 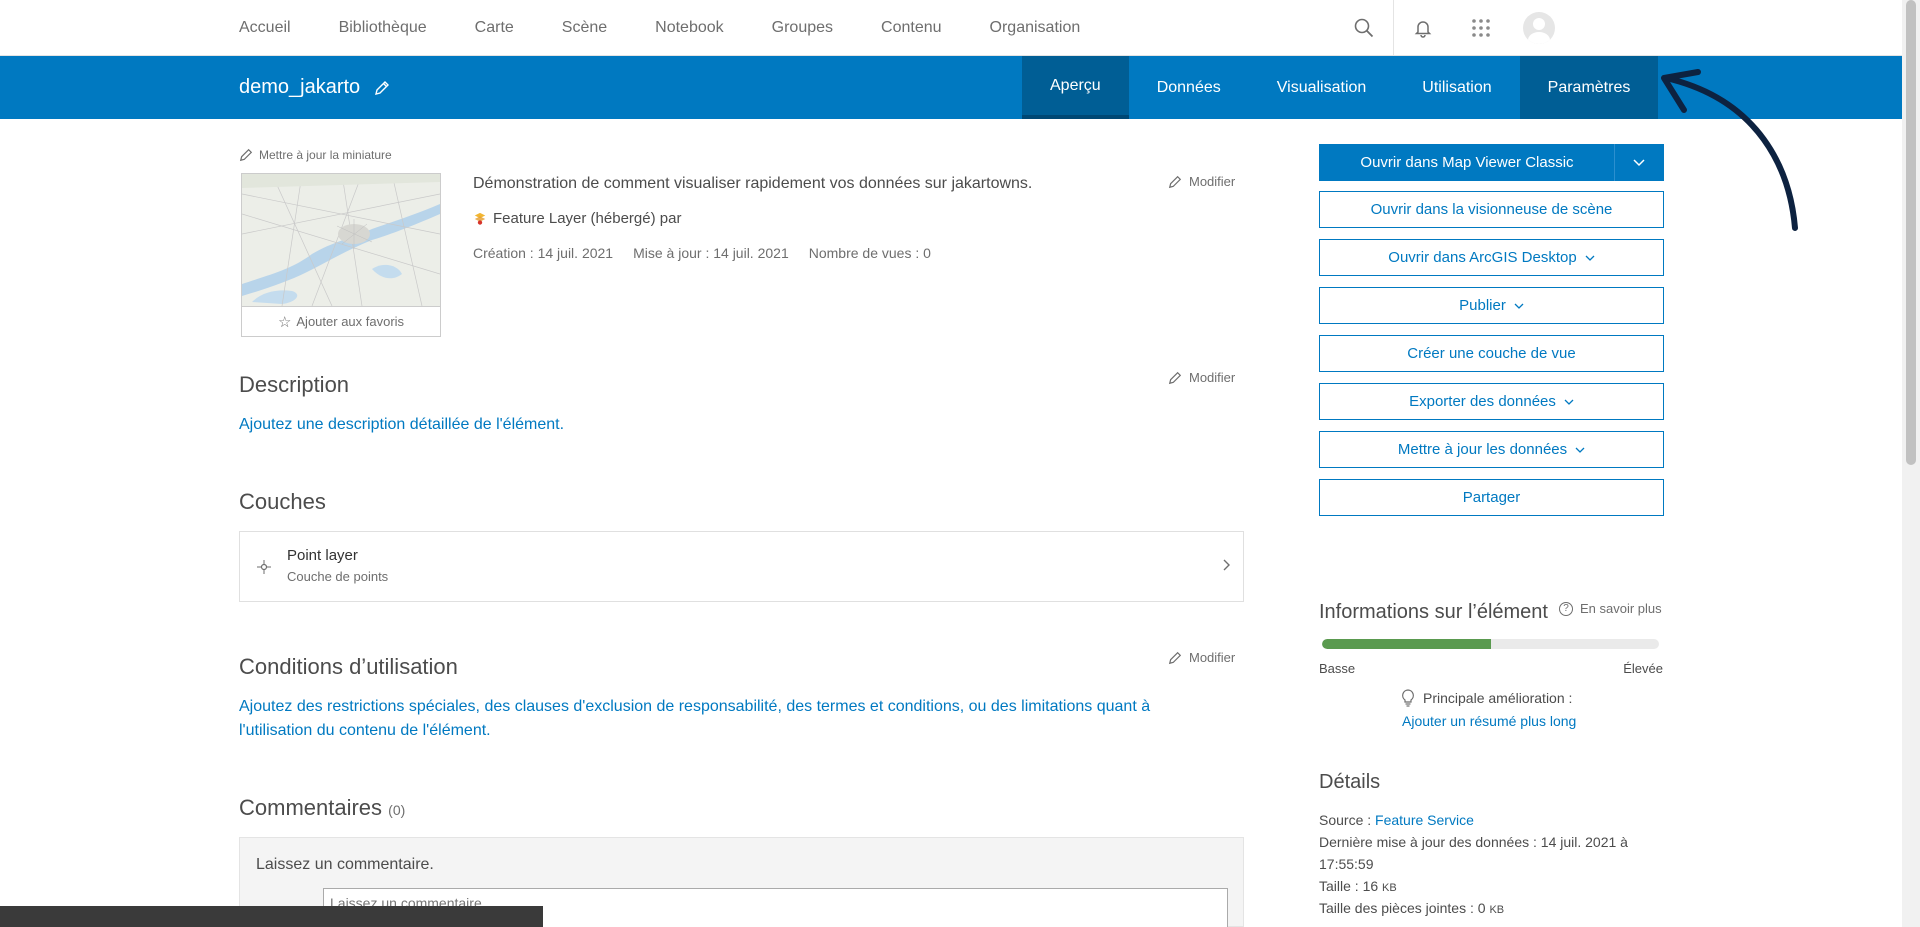 I want to click on tab-utilisation: Utilisation, so click(x=1456, y=87).